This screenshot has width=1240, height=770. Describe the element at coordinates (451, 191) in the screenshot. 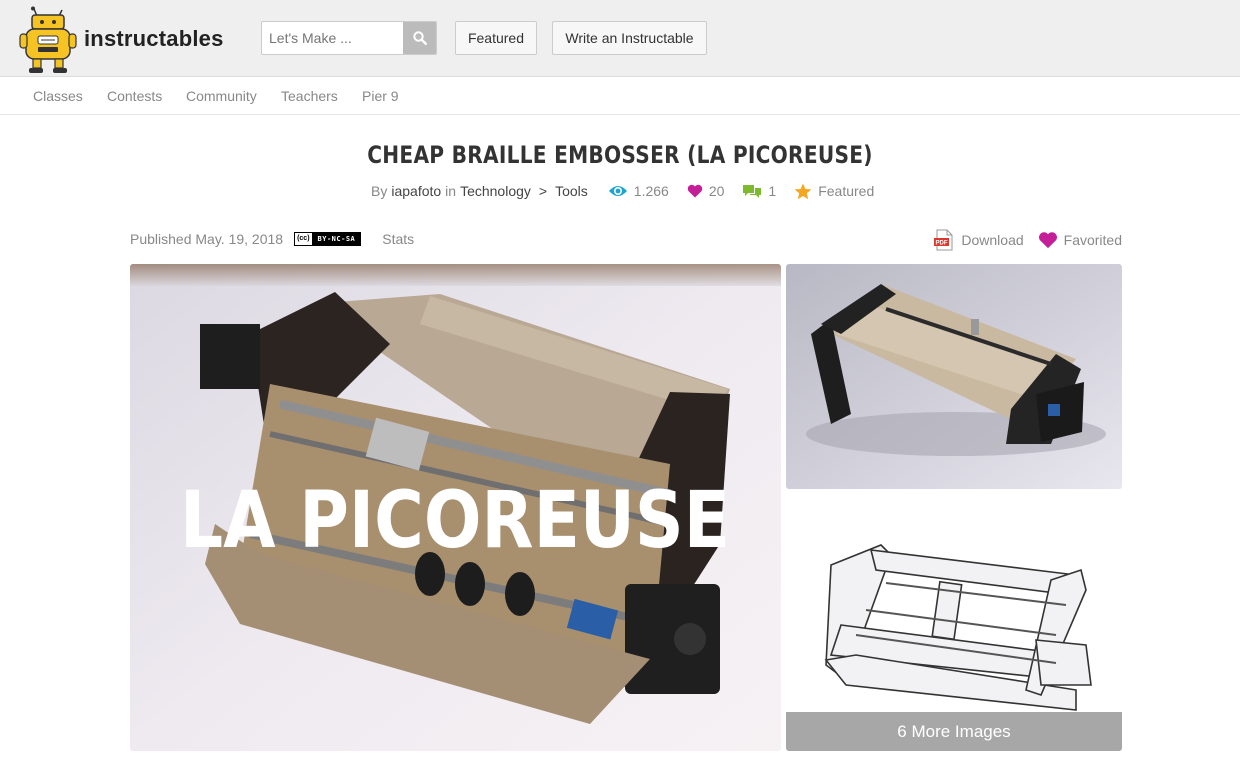

I see `in-label: in` at that location.